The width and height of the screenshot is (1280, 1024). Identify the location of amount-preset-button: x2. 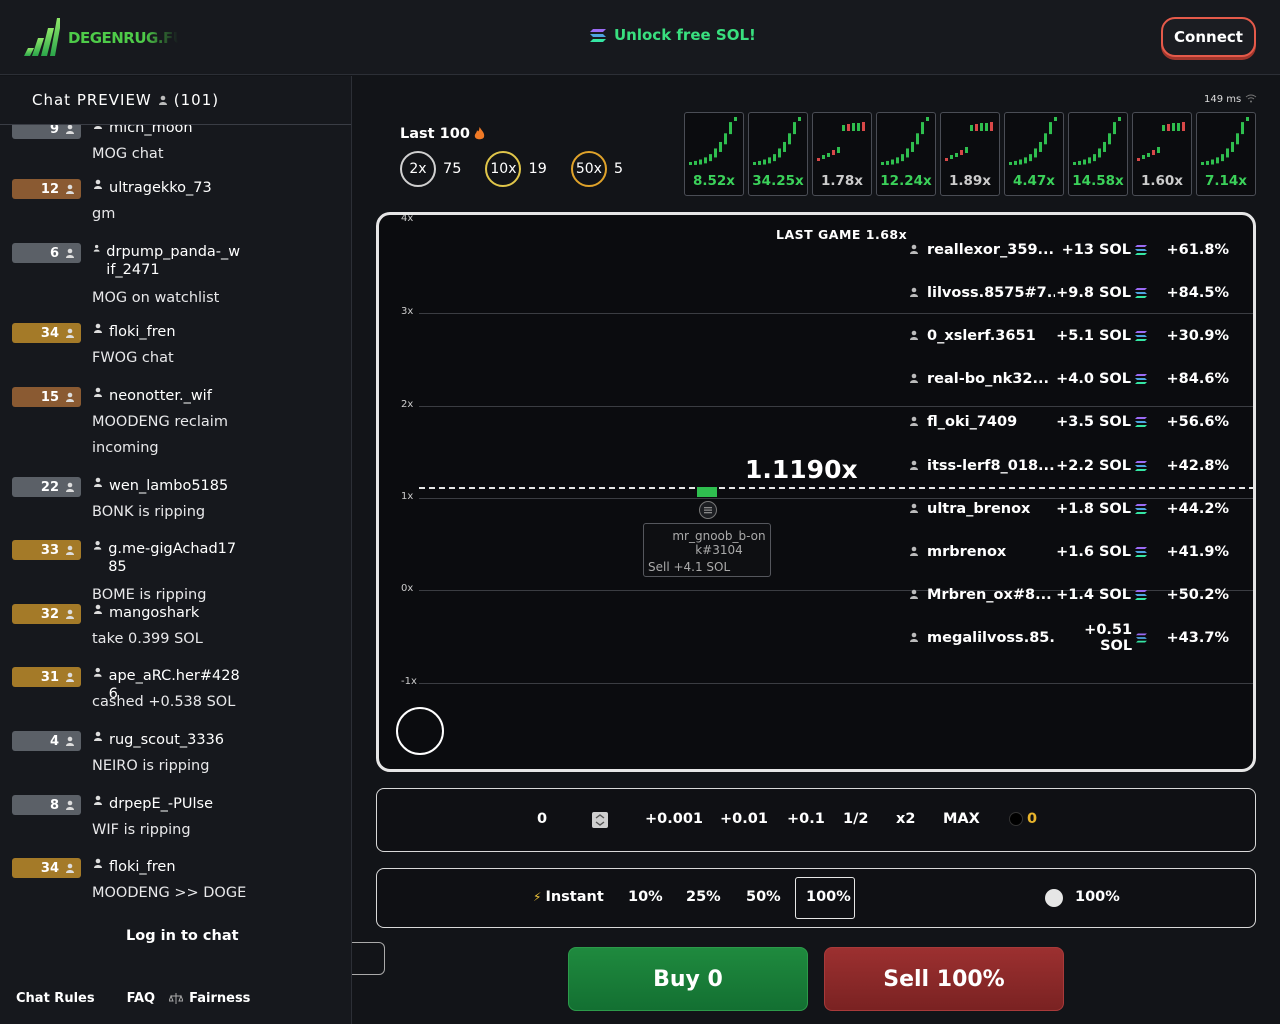
(905, 819).